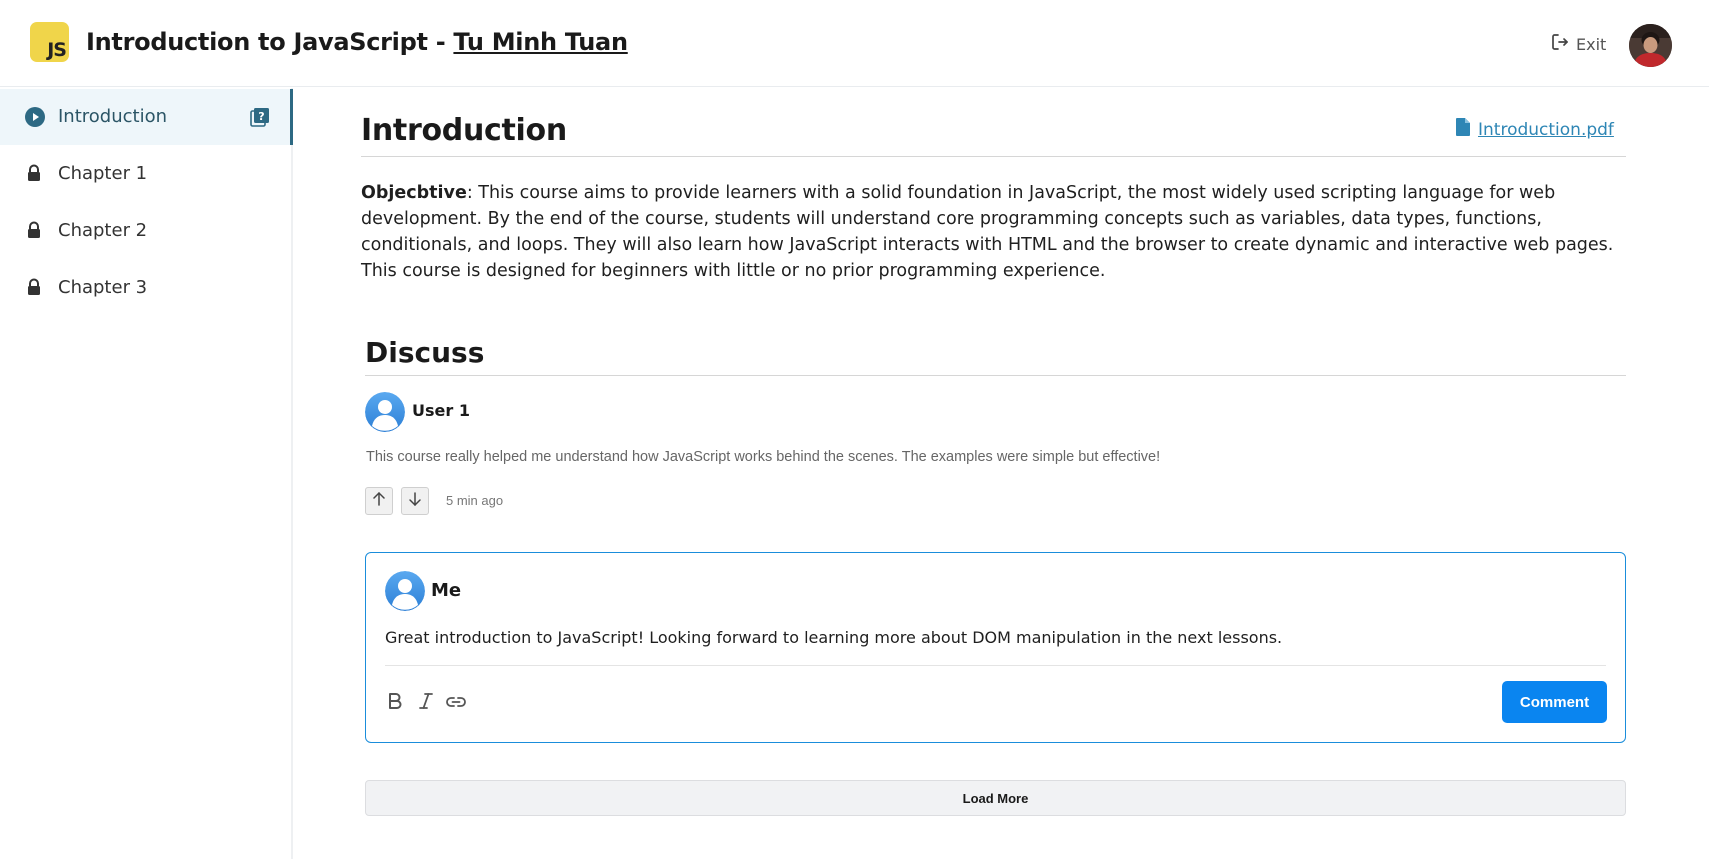 This screenshot has width=1709, height=859. What do you see at coordinates (414, 193) in the screenshot?
I see `objective-label: Objecbtive` at bounding box center [414, 193].